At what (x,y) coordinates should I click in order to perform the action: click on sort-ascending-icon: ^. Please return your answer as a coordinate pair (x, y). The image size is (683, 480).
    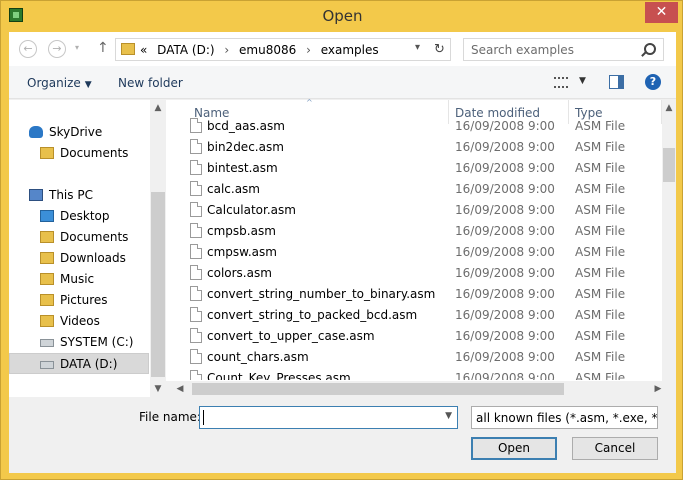
    Looking at the image, I should click on (309, 102).